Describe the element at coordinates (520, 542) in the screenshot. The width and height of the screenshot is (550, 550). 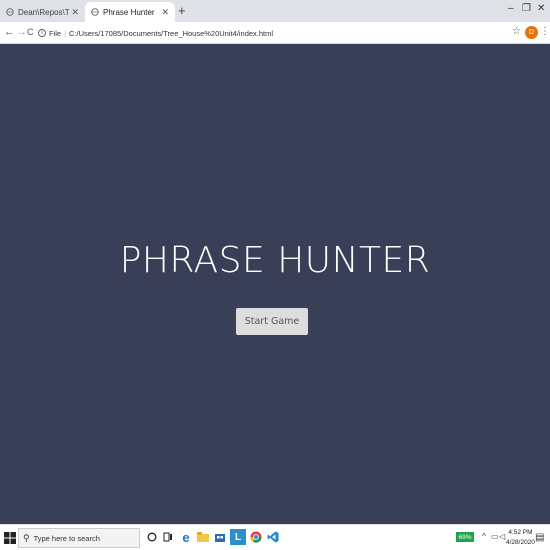
I see `clock-date: 4/28/2020` at that location.